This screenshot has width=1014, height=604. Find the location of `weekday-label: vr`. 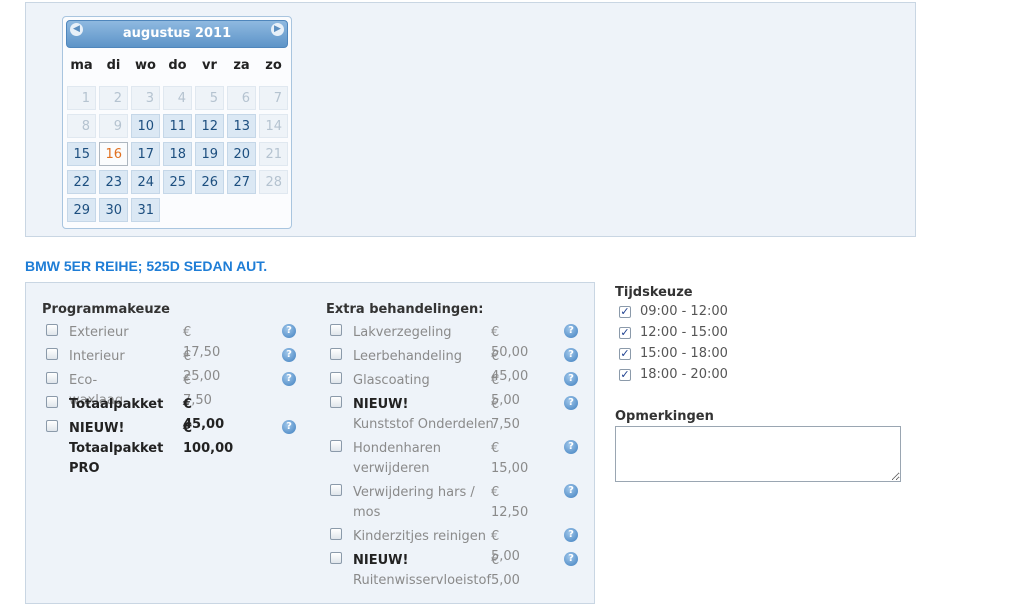

weekday-label: vr is located at coordinates (209, 65).